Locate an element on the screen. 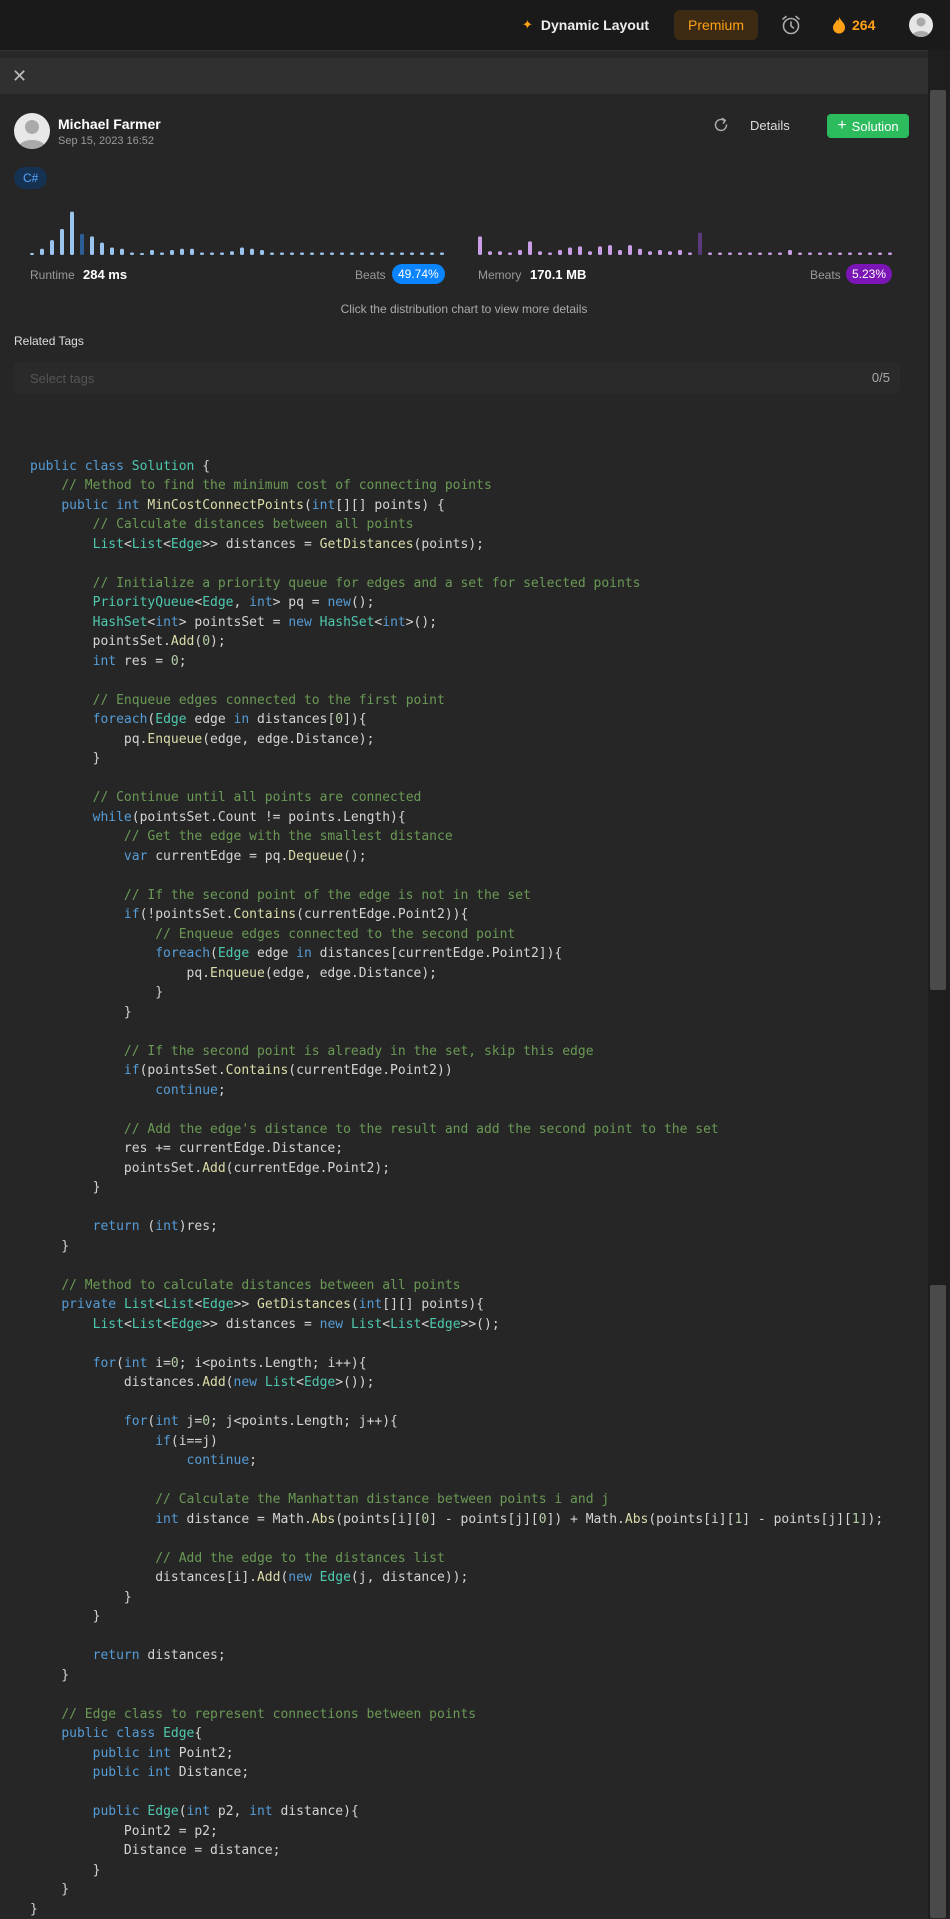 The width and height of the screenshot is (950, 1919). premium-button: Premium is located at coordinates (716, 25).